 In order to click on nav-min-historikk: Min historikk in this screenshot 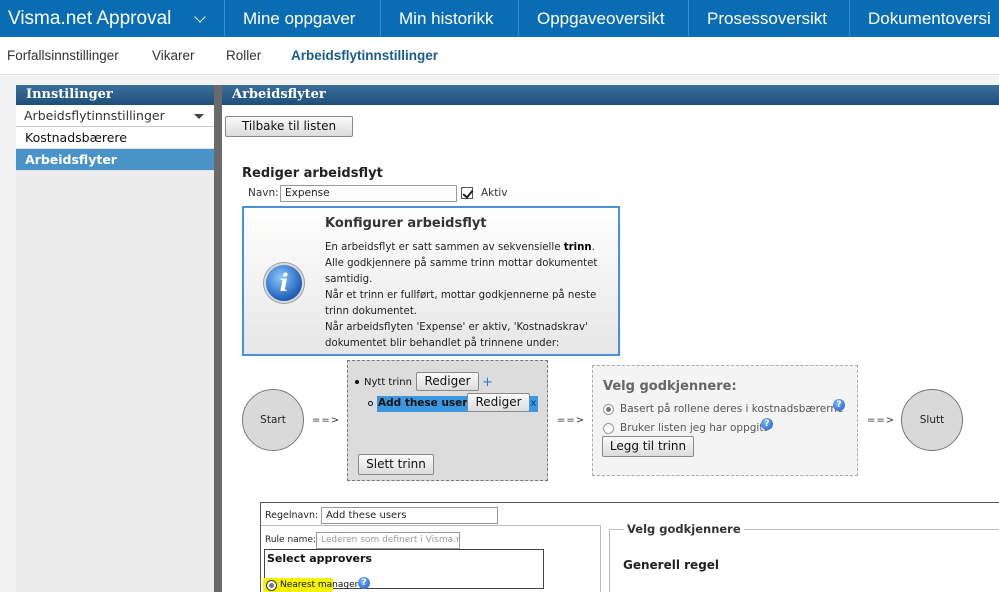, I will do `click(445, 18)`.